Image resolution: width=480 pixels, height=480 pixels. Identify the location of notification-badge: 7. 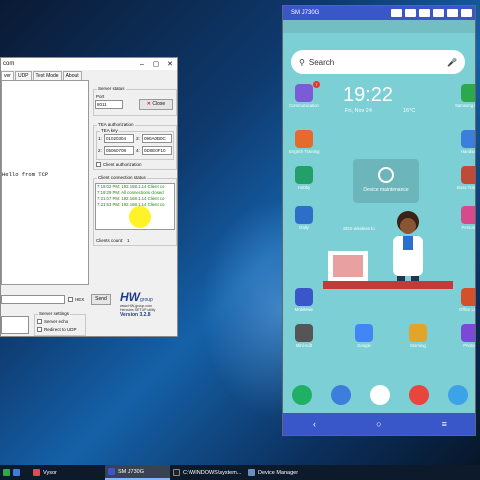
(316, 84).